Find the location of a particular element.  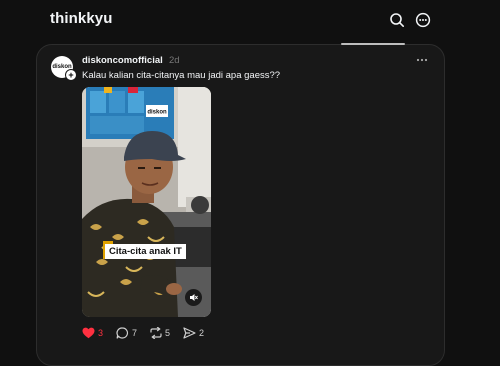

comment-icon is located at coordinates (122, 333).